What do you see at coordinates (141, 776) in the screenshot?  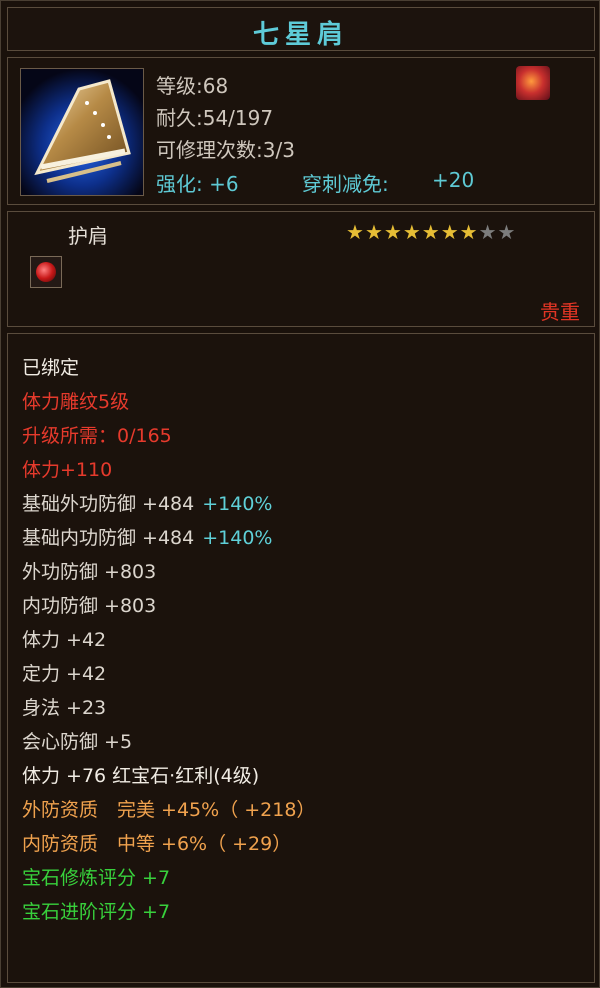 I see `gem-stat: 体力 +76 红宝石·红利(4级)` at bounding box center [141, 776].